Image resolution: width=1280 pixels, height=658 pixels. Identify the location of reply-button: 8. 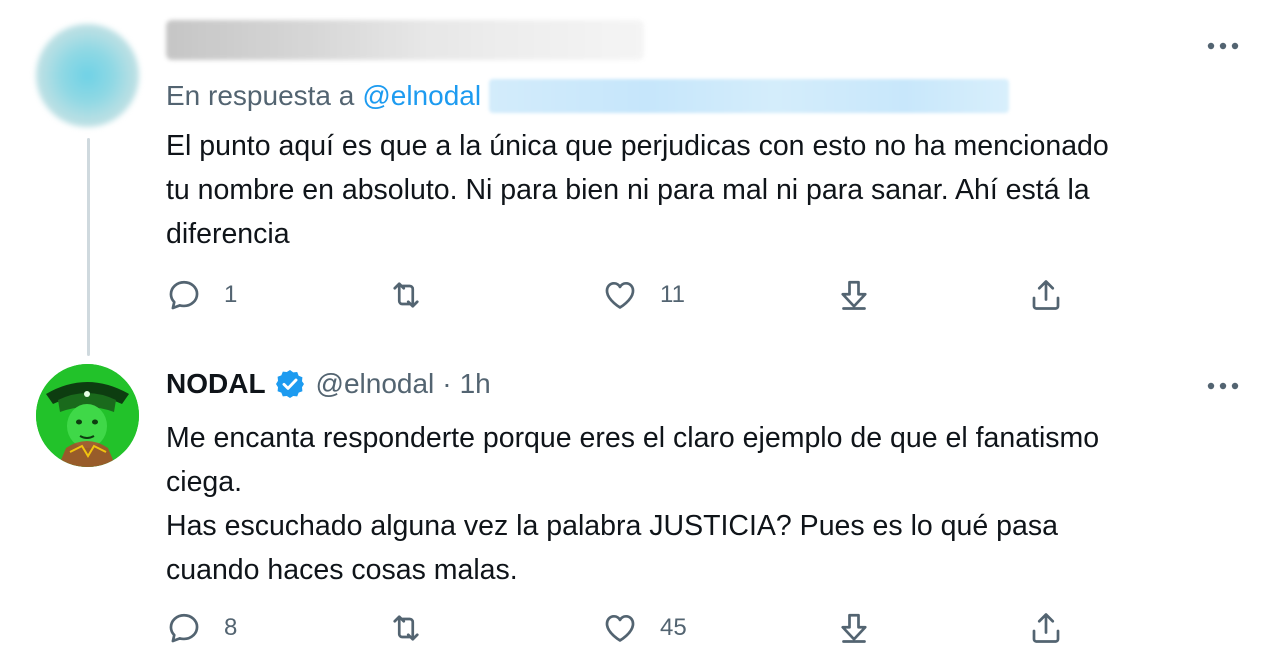
(201, 628).